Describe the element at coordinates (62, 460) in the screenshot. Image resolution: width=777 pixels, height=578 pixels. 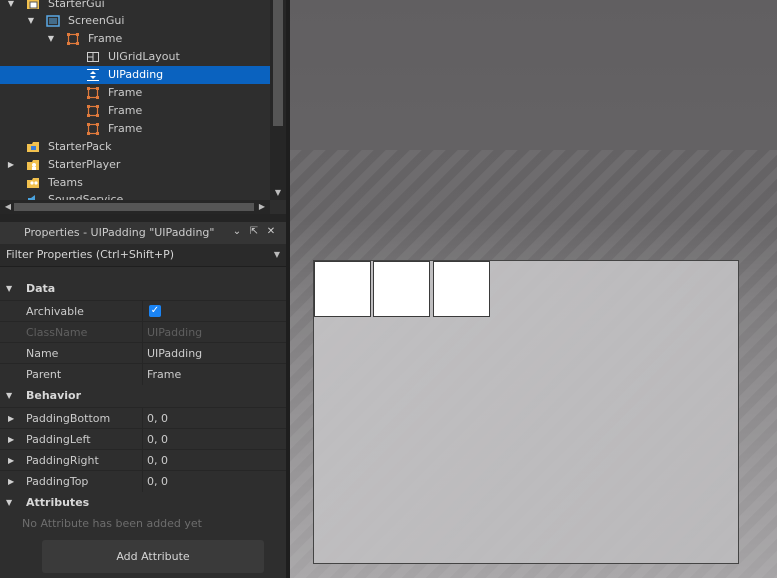
I see `property-name: PaddingRight` at that location.